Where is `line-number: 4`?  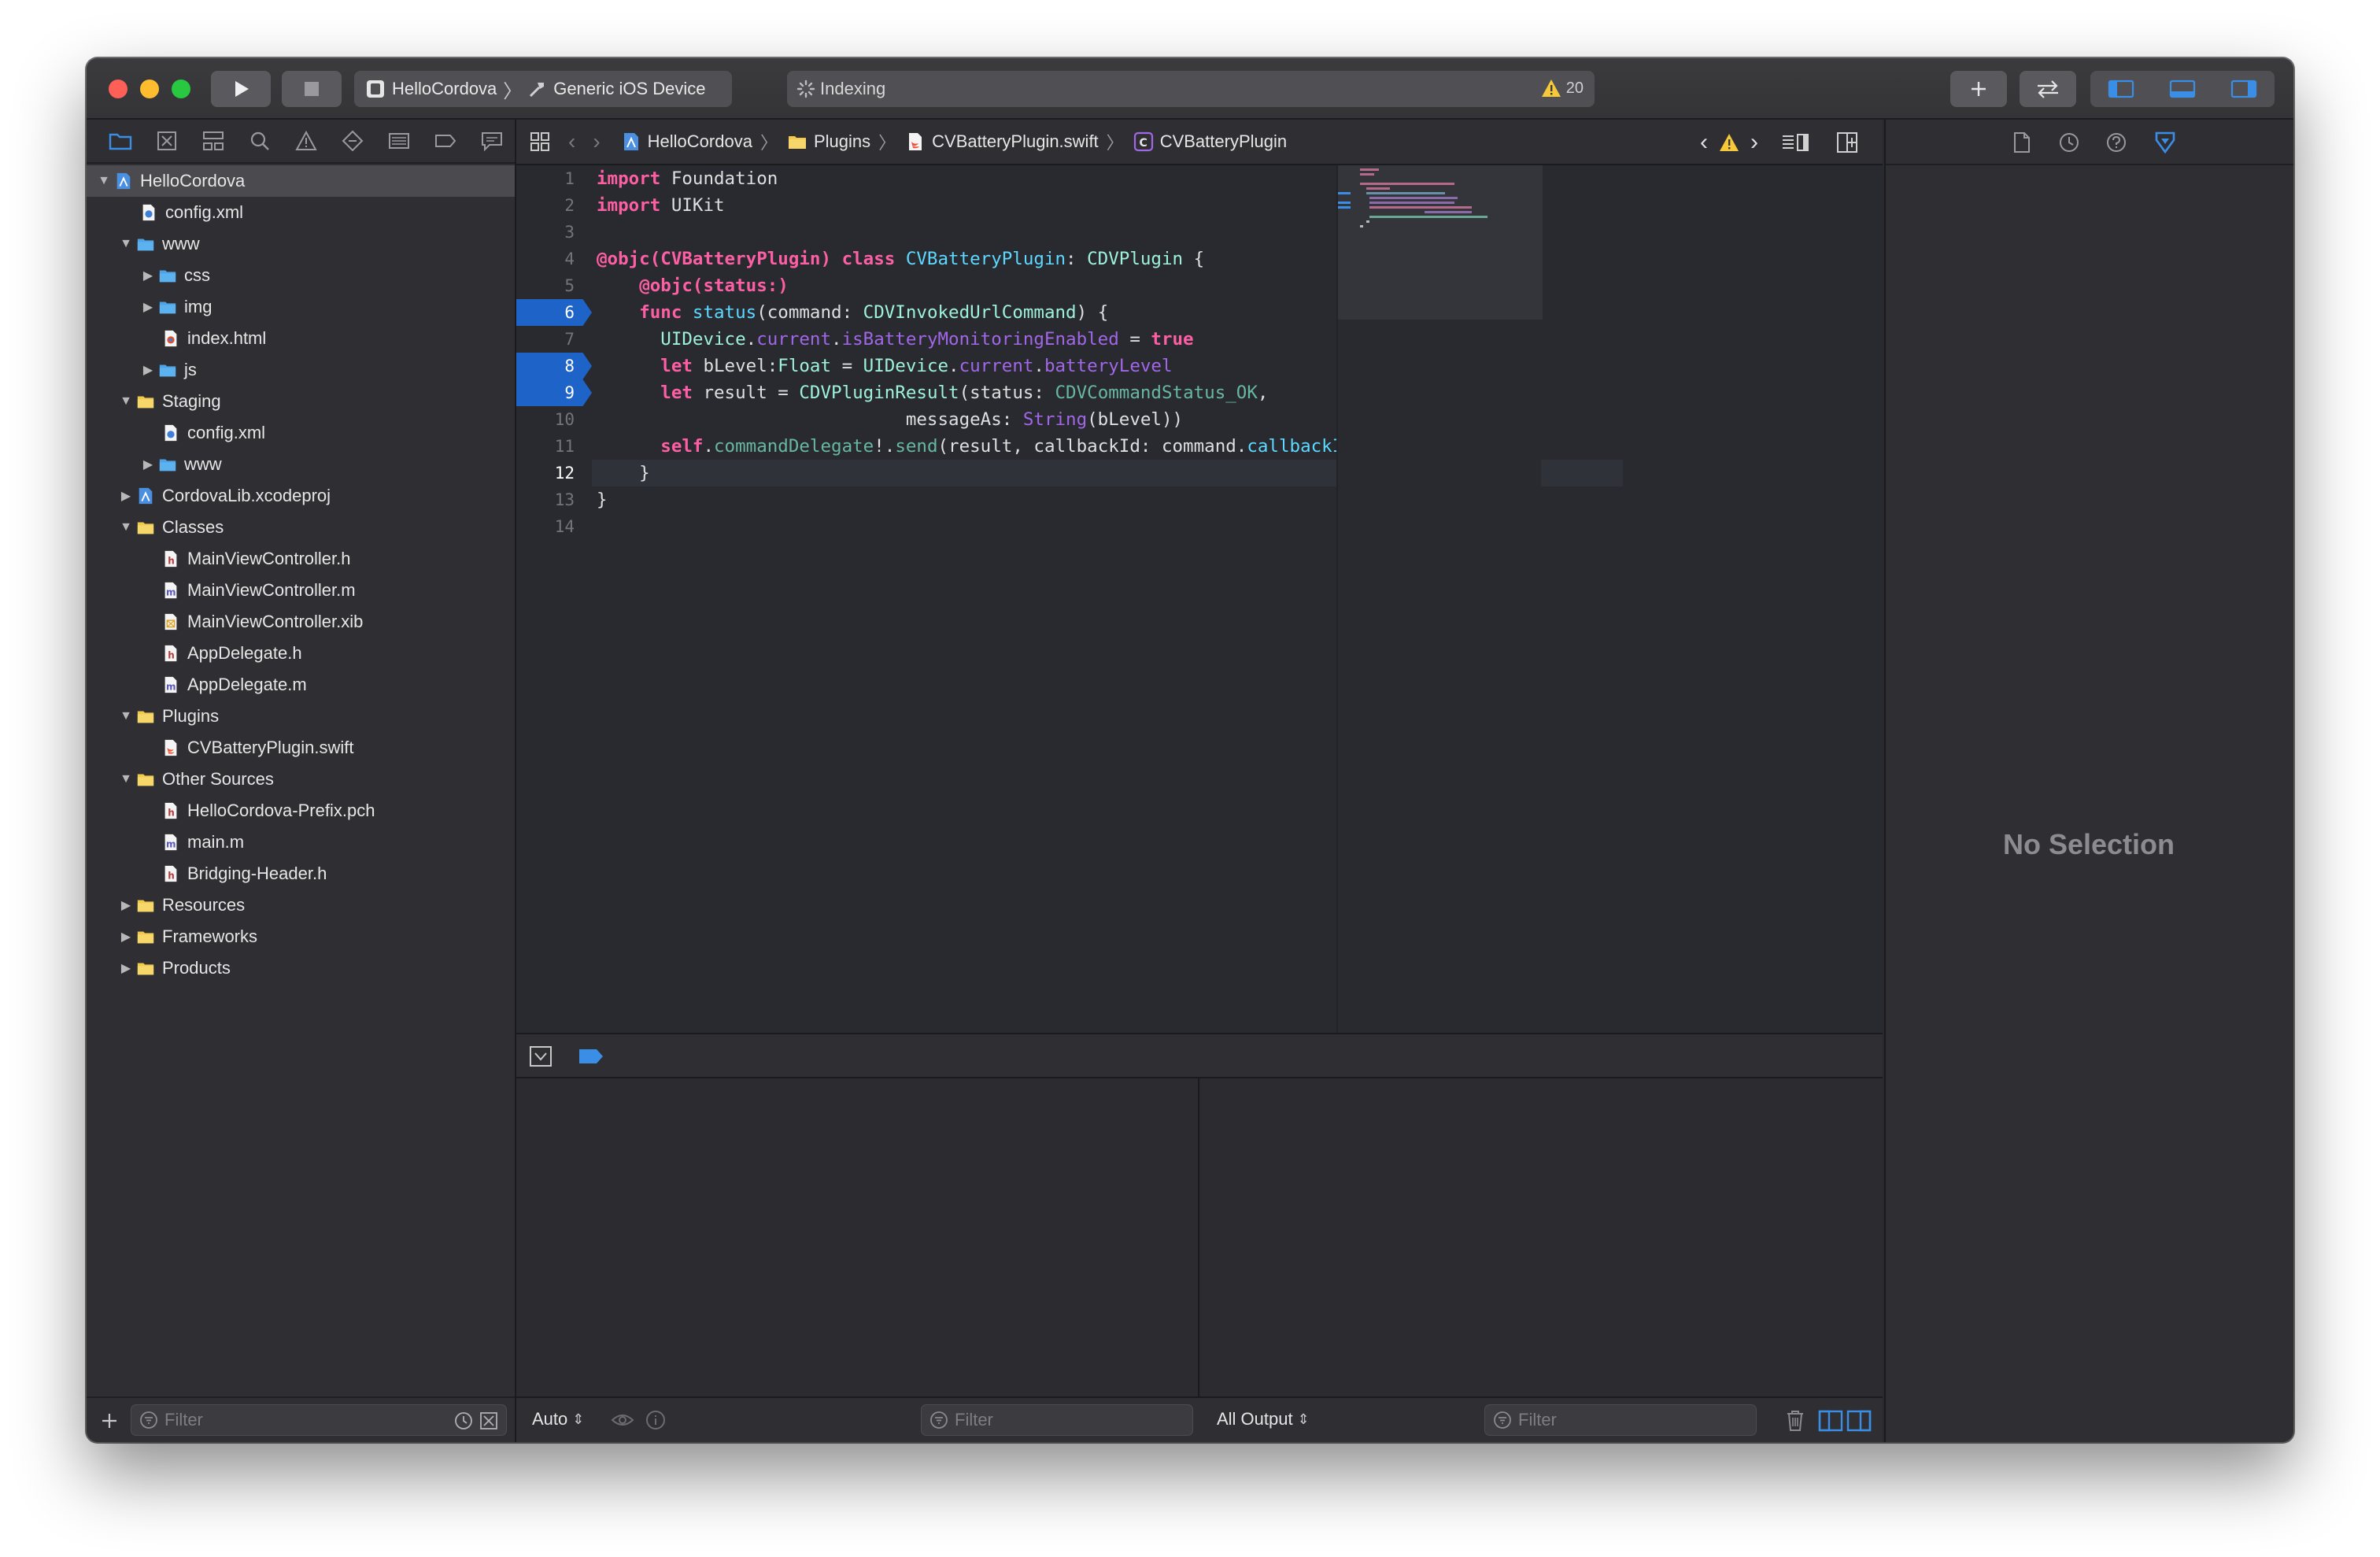
line-number: 4 is located at coordinates (554, 259).